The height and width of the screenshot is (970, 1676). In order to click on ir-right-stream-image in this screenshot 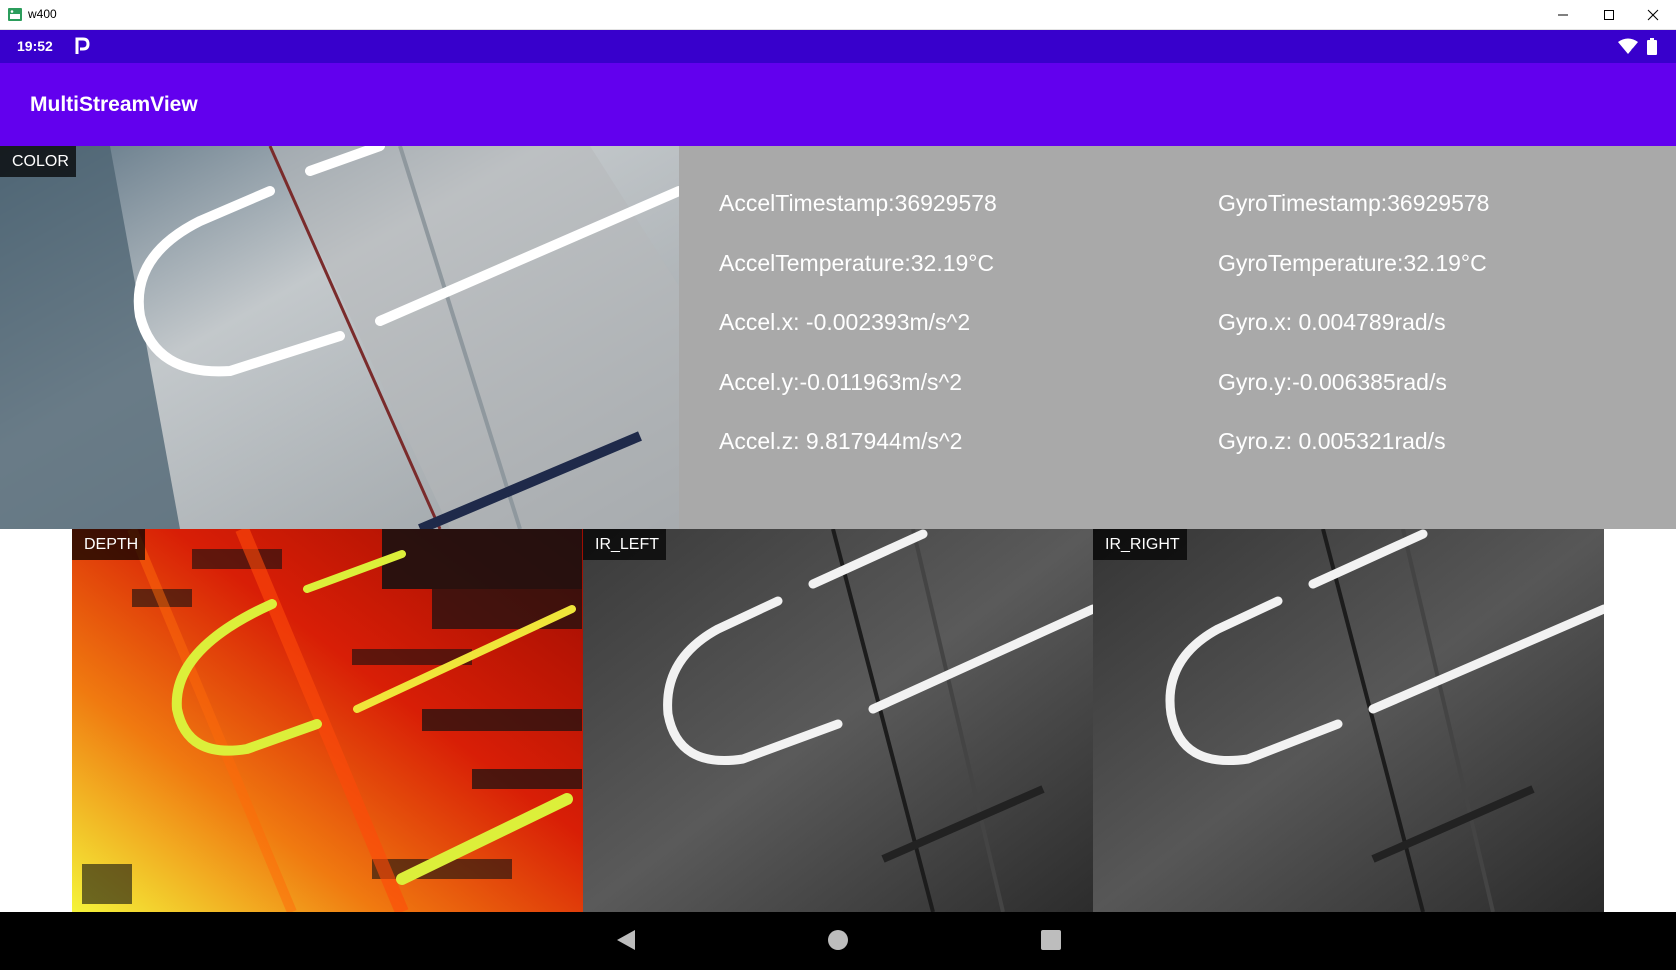, I will do `click(1348, 720)`.